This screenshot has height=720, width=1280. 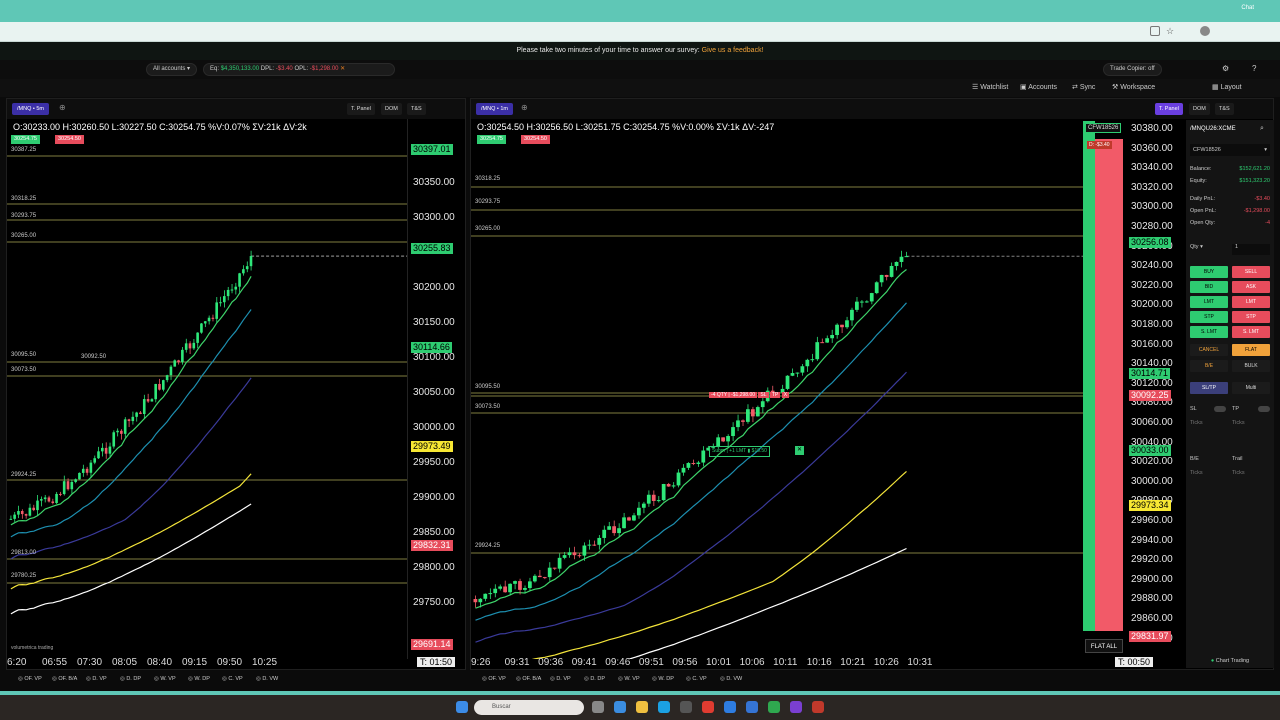 What do you see at coordinates (733, 50) in the screenshot?
I see `feedback-link: Give us a feedback!` at bounding box center [733, 50].